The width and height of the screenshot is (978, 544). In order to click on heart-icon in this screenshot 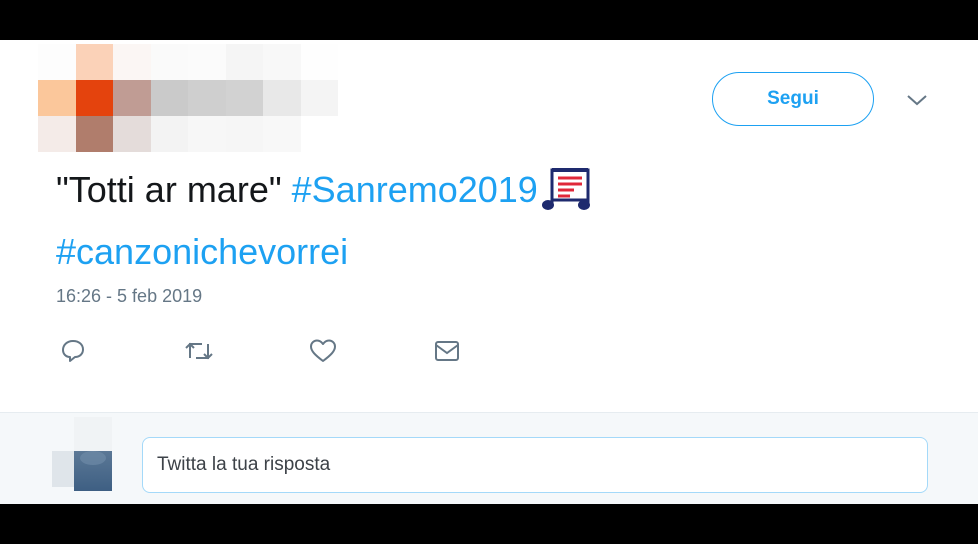, I will do `click(323, 350)`.